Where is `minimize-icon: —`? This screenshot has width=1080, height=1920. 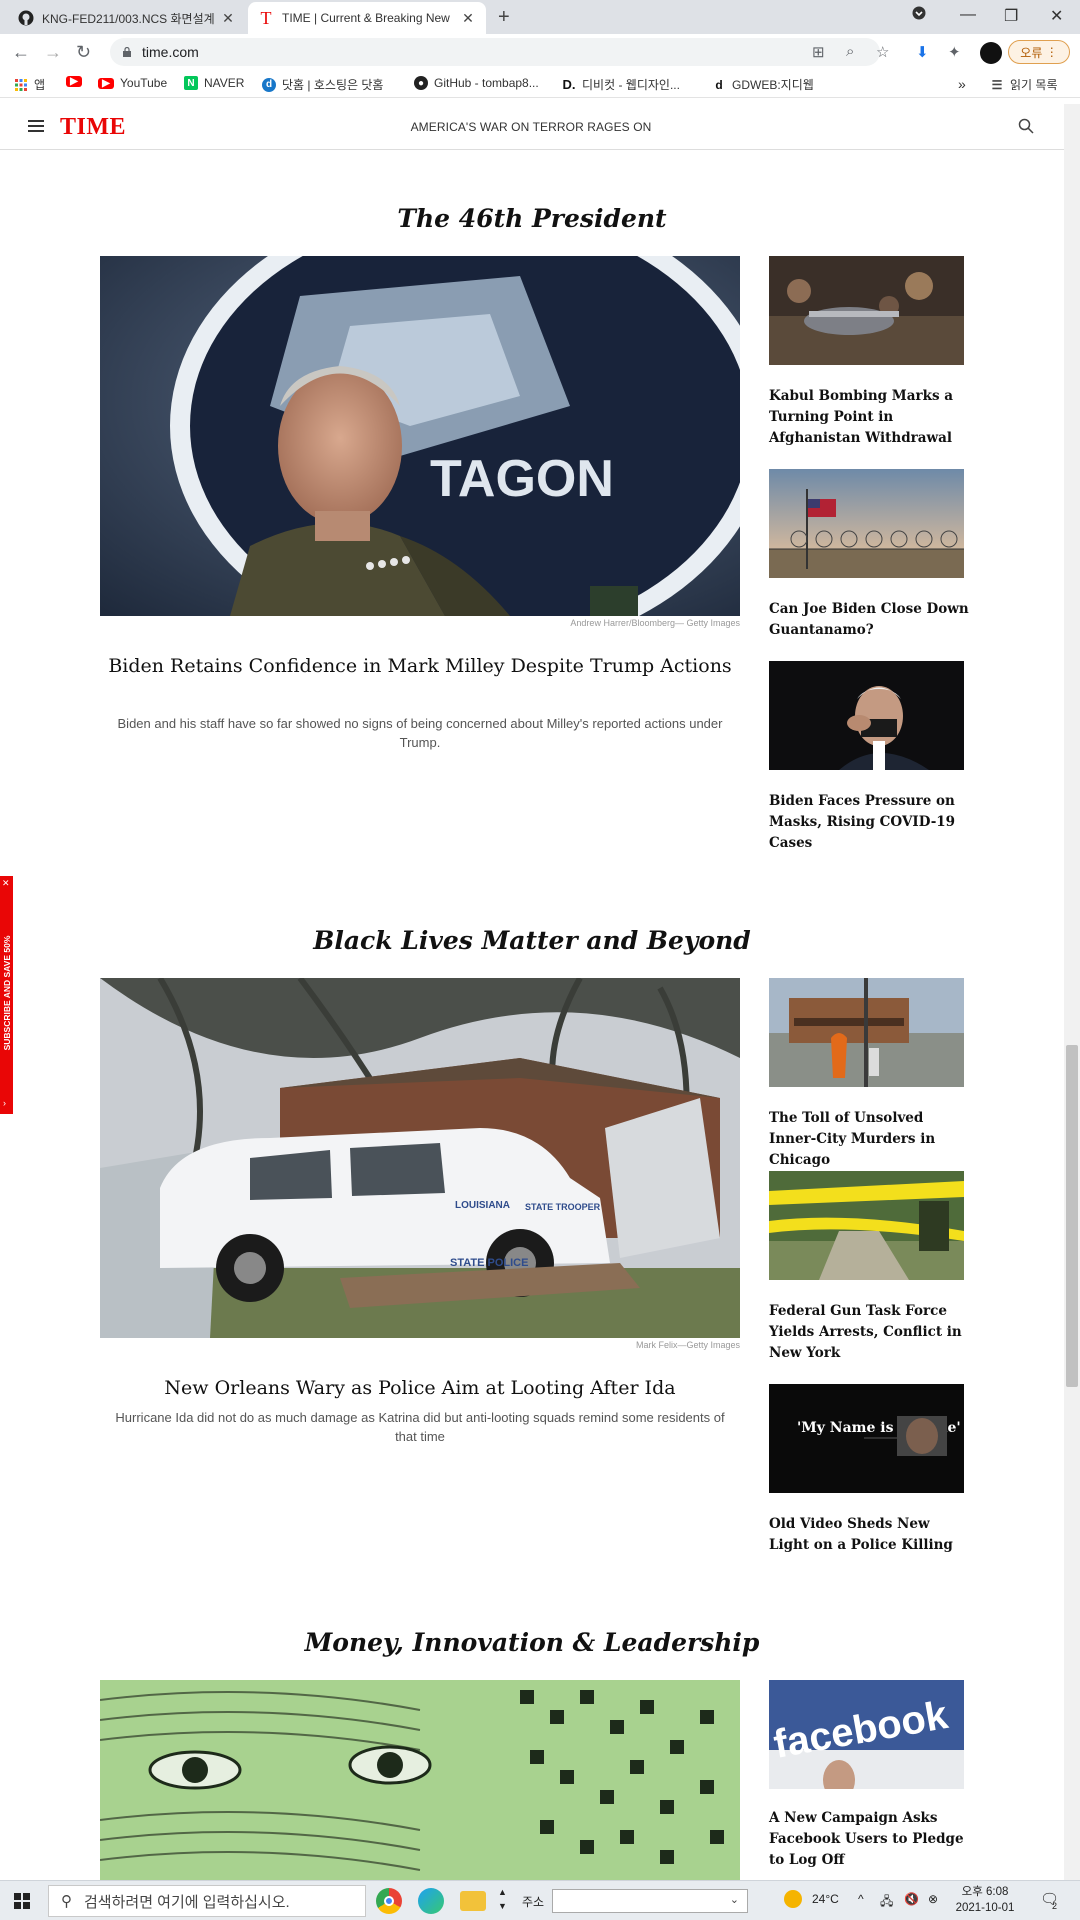
minimize-icon: — is located at coordinates (968, 15).